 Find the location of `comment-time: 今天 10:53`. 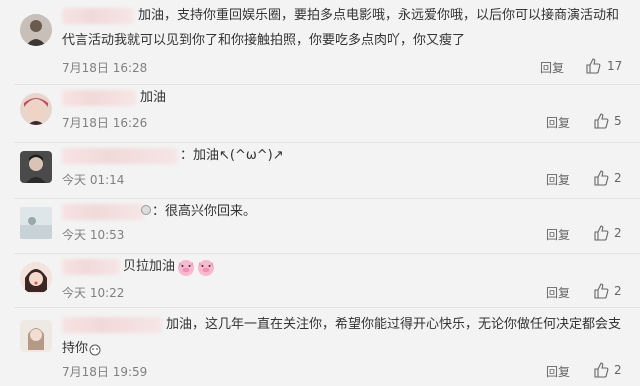

comment-time: 今天 10:53 is located at coordinates (93, 235).